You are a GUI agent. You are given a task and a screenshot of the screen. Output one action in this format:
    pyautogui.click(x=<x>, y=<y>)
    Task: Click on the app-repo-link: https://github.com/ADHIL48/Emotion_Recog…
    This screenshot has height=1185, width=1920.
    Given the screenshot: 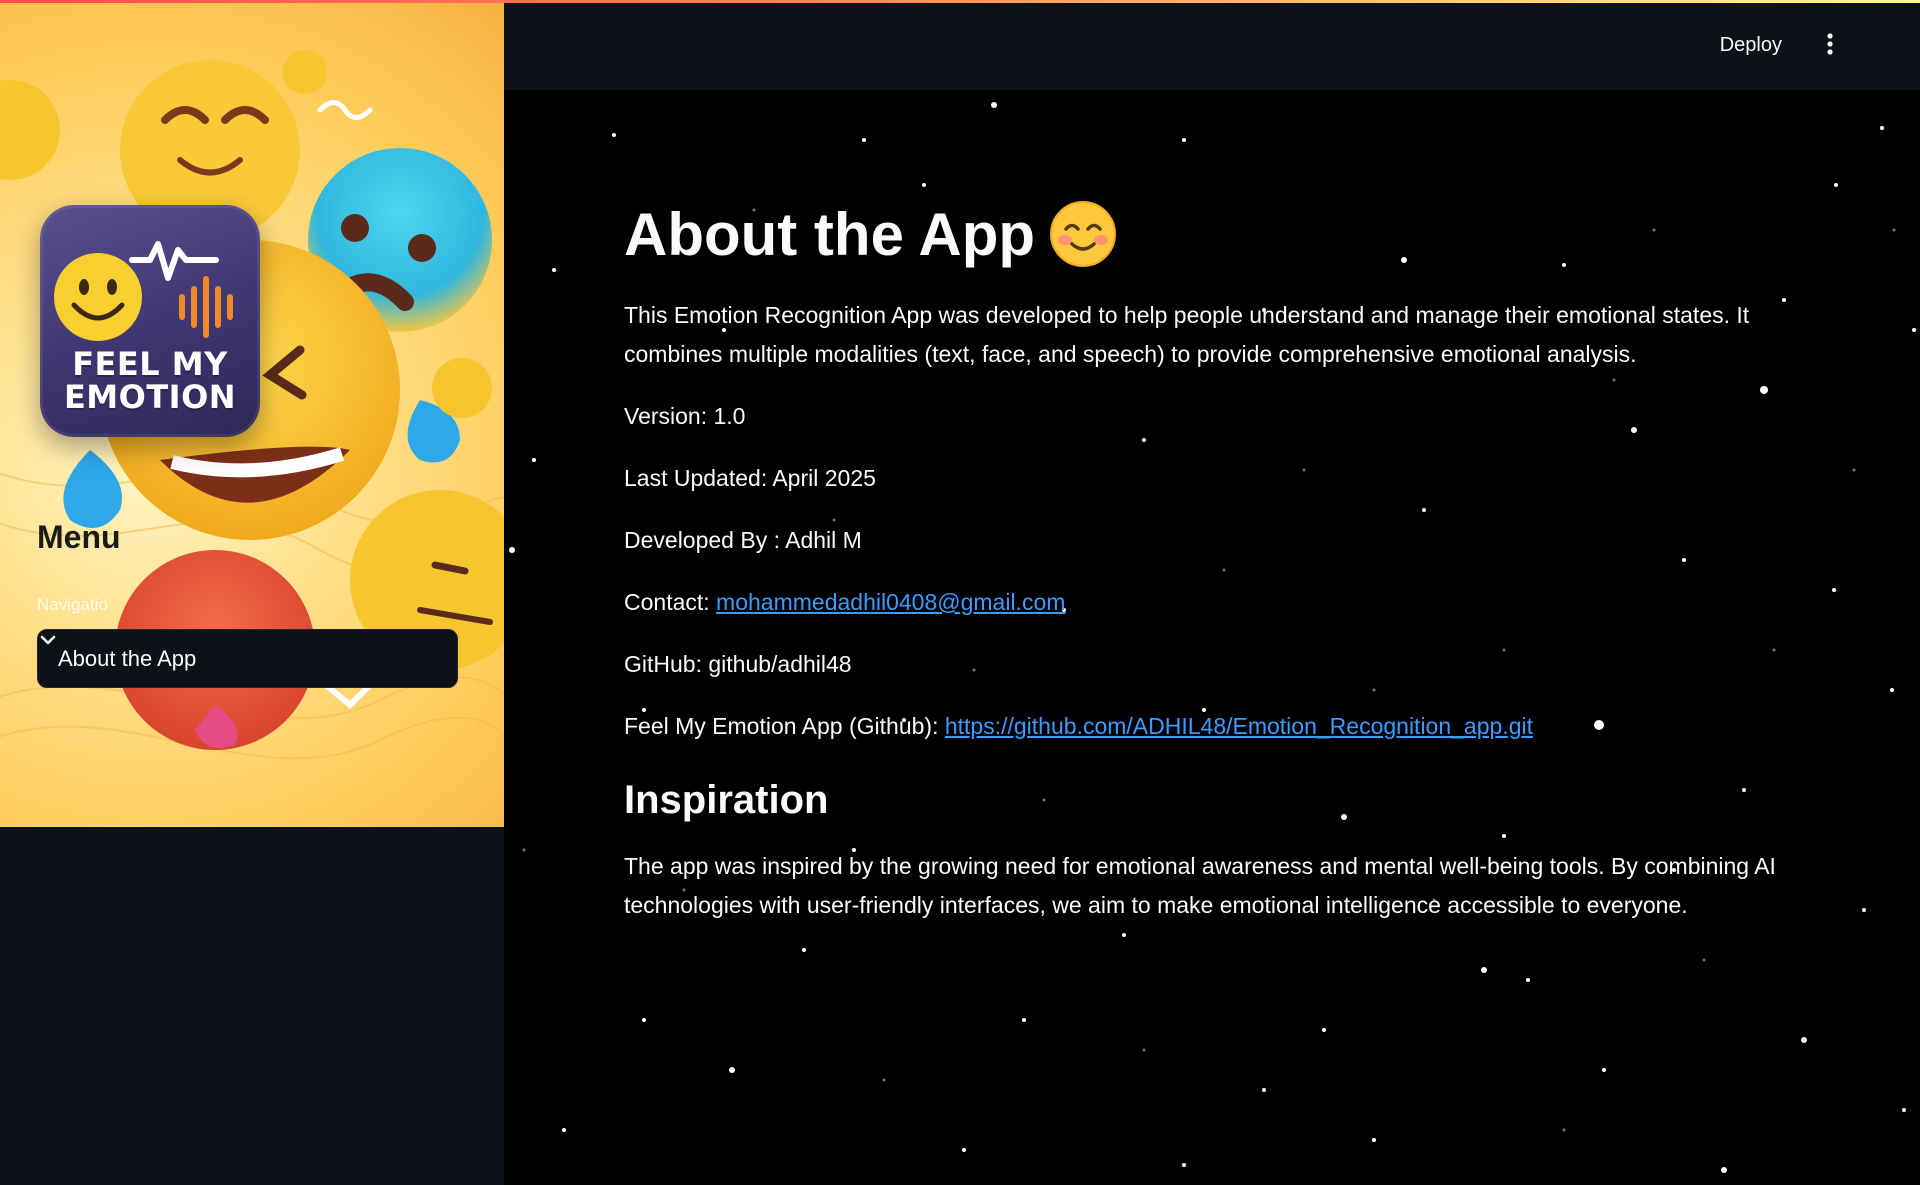 What is the action you would take?
    pyautogui.click(x=1239, y=726)
    